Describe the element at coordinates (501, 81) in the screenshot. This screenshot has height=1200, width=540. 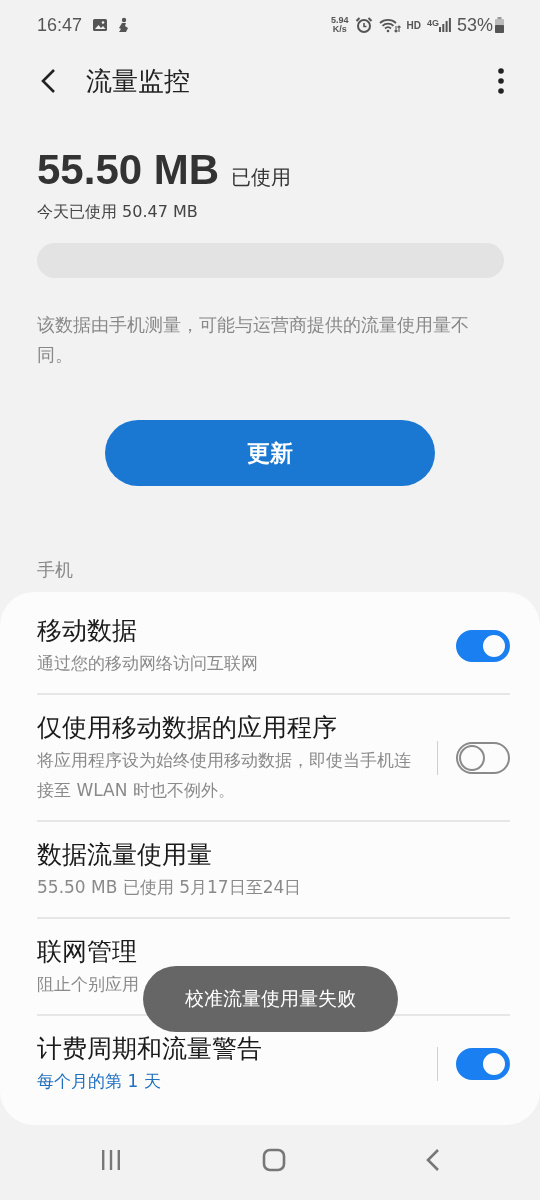
I see `more-options-icon` at that location.